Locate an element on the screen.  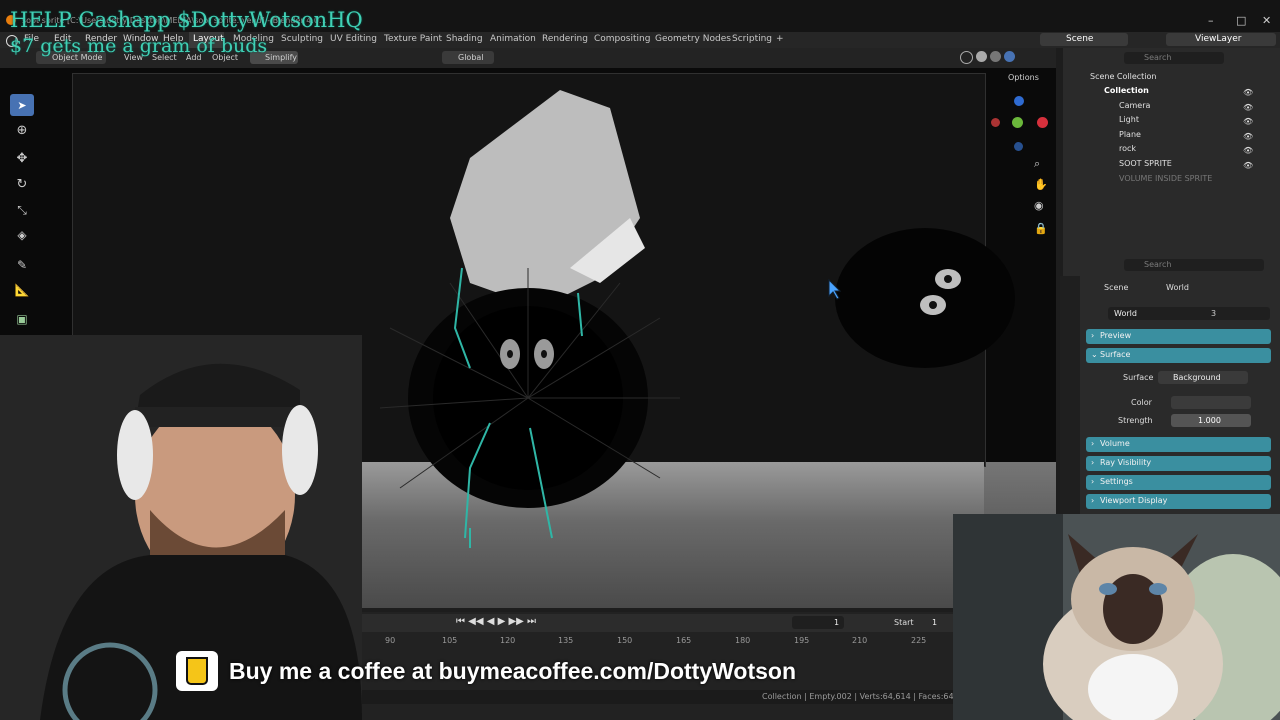
select-box-tool: ➤ is located at coordinates (22, 105).